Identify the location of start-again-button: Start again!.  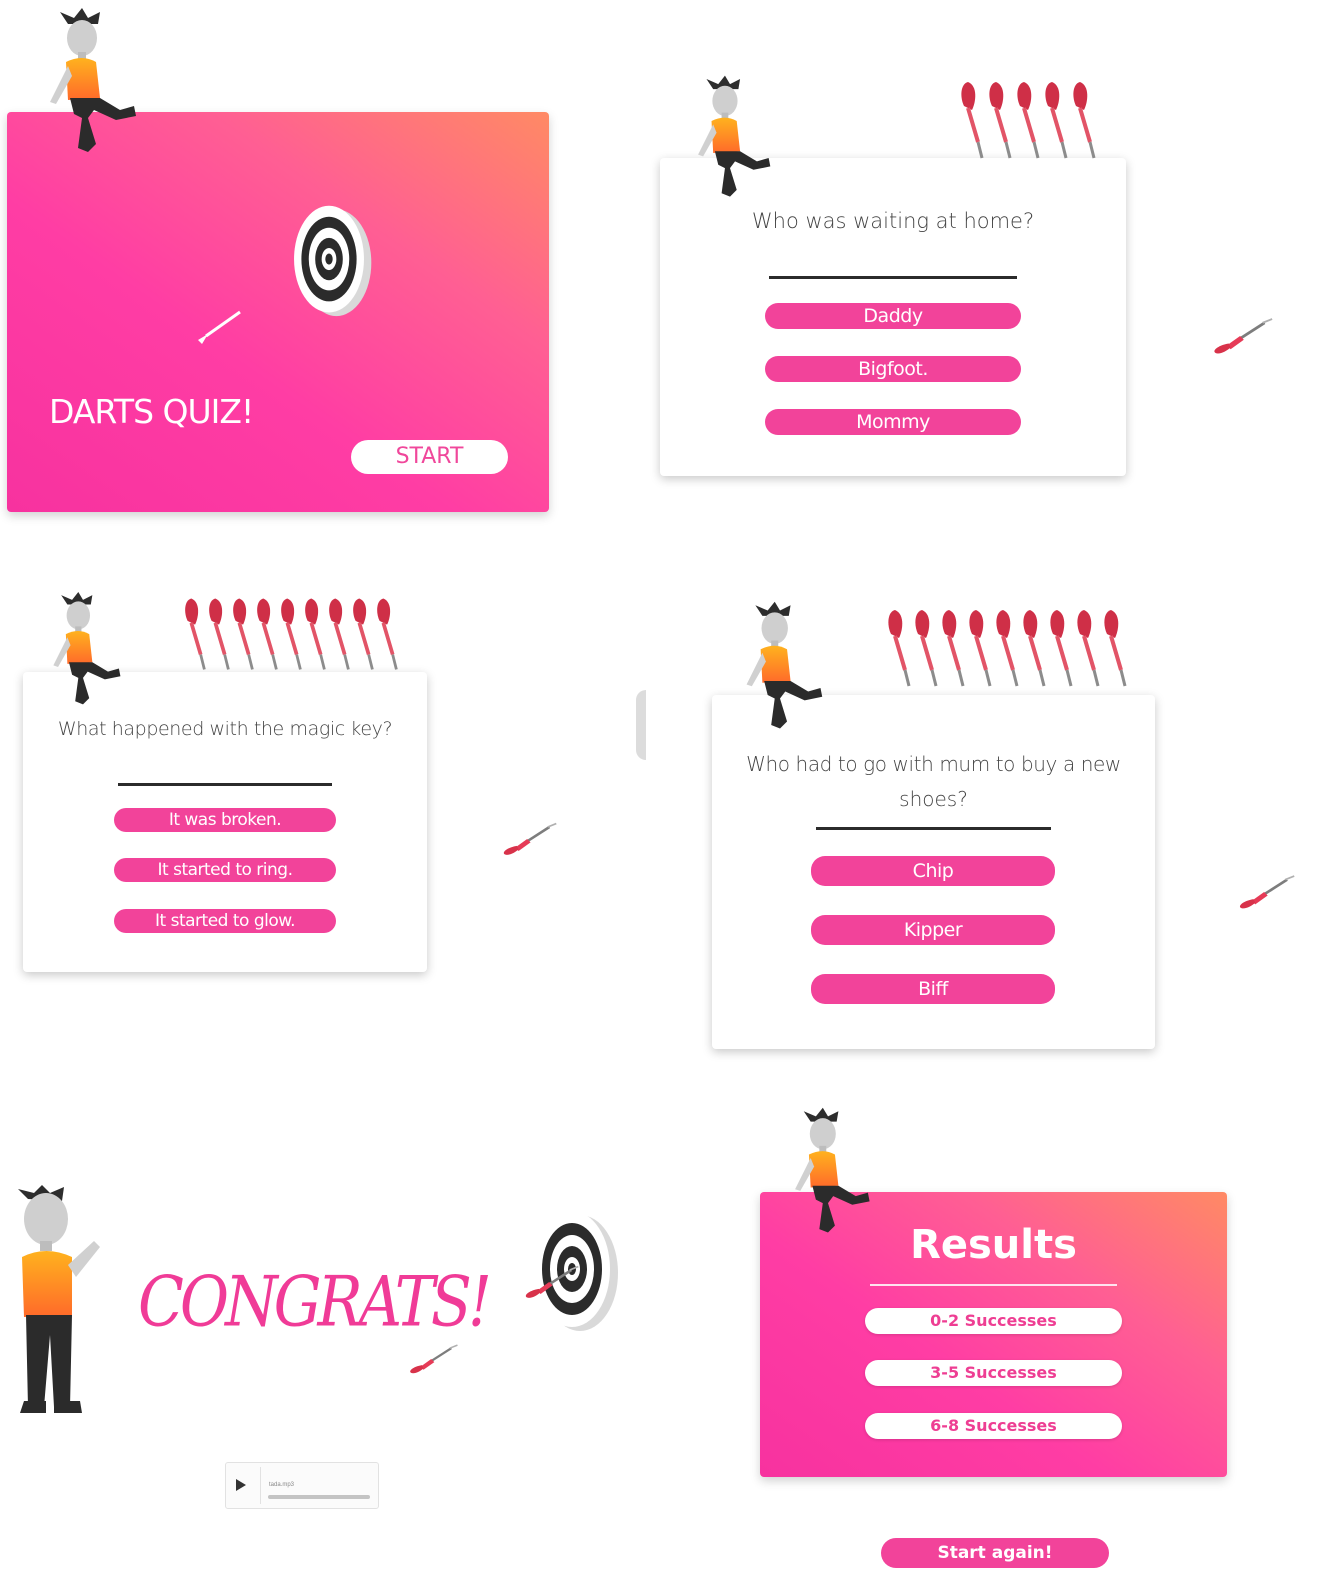
(995, 1553).